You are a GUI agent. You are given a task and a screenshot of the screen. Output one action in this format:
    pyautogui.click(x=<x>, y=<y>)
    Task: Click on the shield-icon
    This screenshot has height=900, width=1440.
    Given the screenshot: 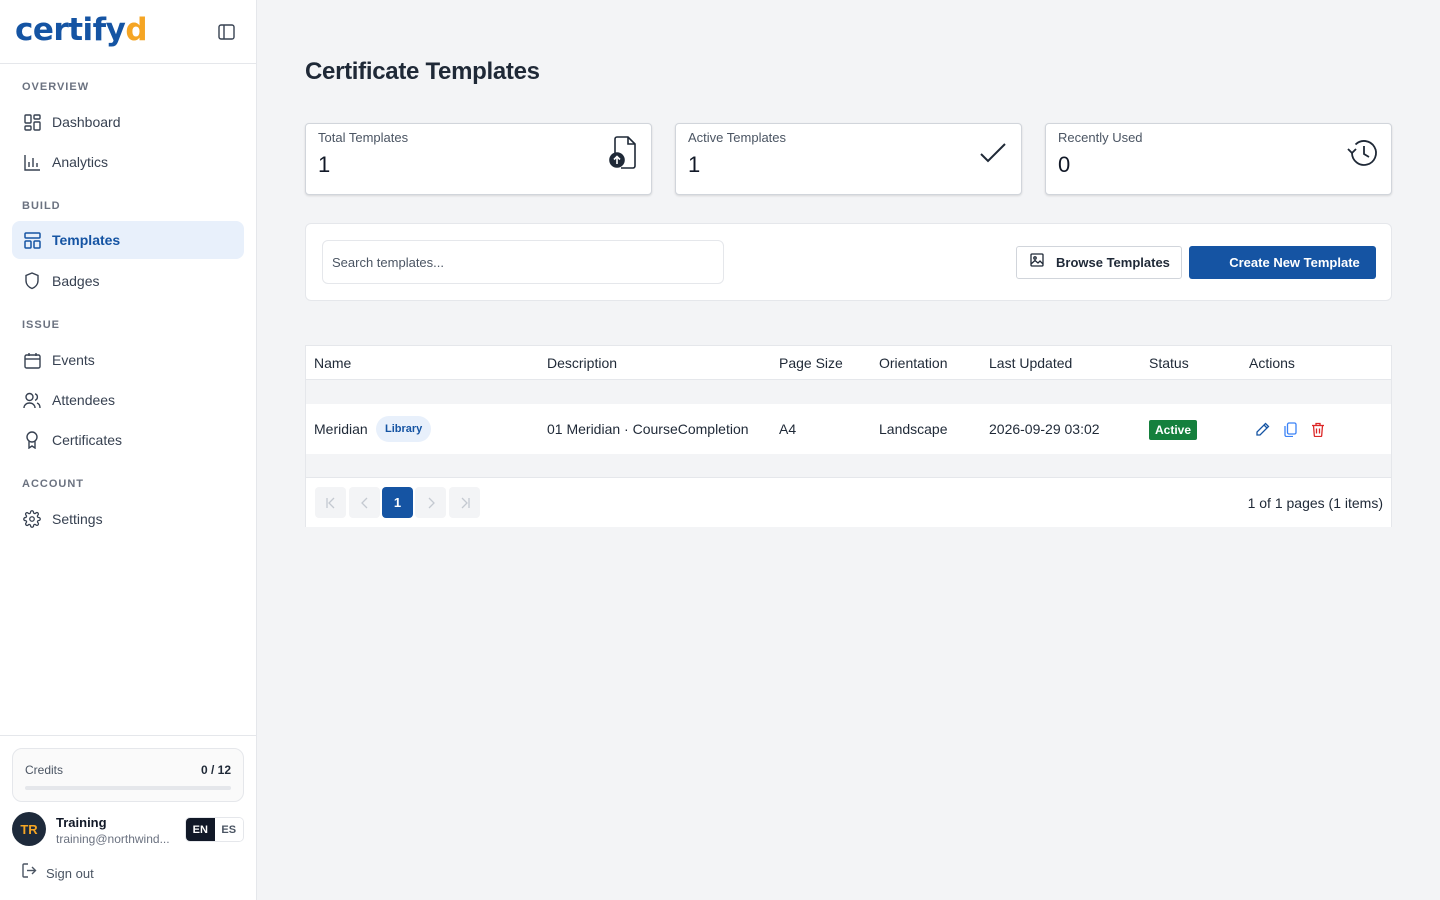 What is the action you would take?
    pyautogui.click(x=32, y=281)
    